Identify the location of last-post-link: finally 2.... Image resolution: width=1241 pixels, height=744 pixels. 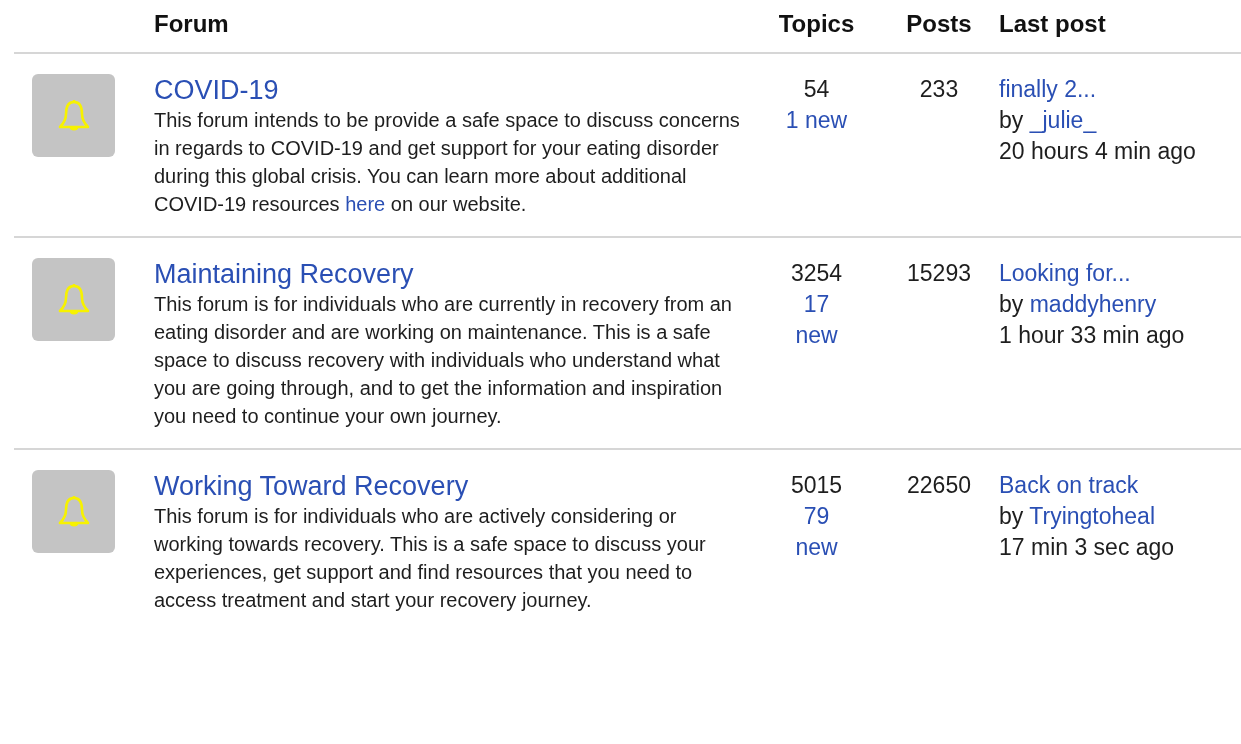
(1048, 89).